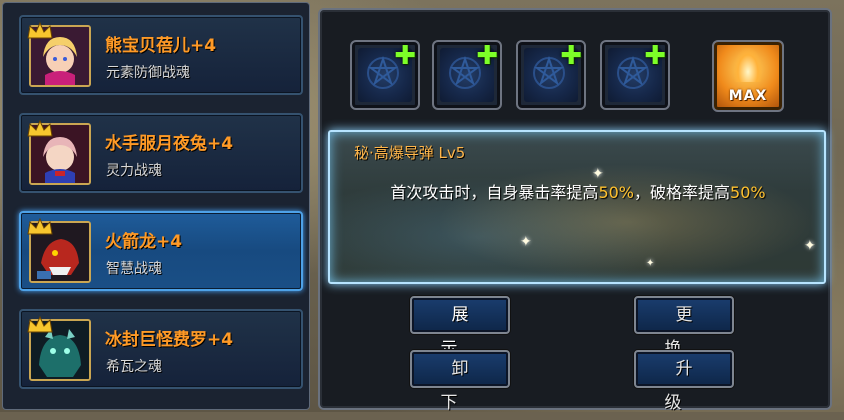  Describe the element at coordinates (635, 75) in the screenshot. I see `empty-slot-4: ✚` at that location.